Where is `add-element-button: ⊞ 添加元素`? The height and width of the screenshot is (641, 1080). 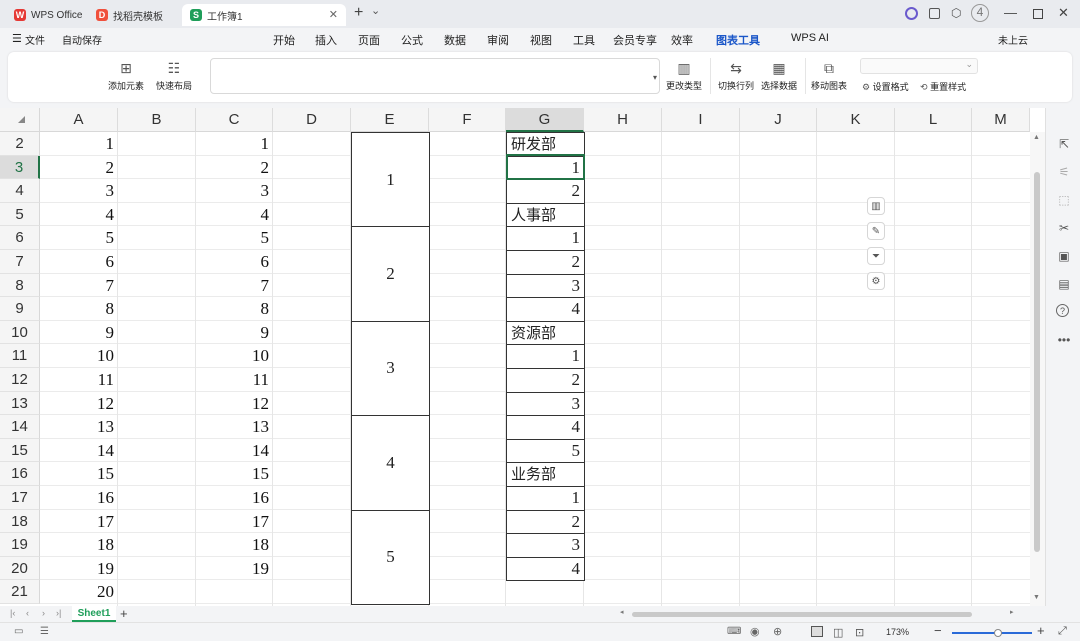 add-element-button: ⊞ 添加元素 is located at coordinates (126, 76).